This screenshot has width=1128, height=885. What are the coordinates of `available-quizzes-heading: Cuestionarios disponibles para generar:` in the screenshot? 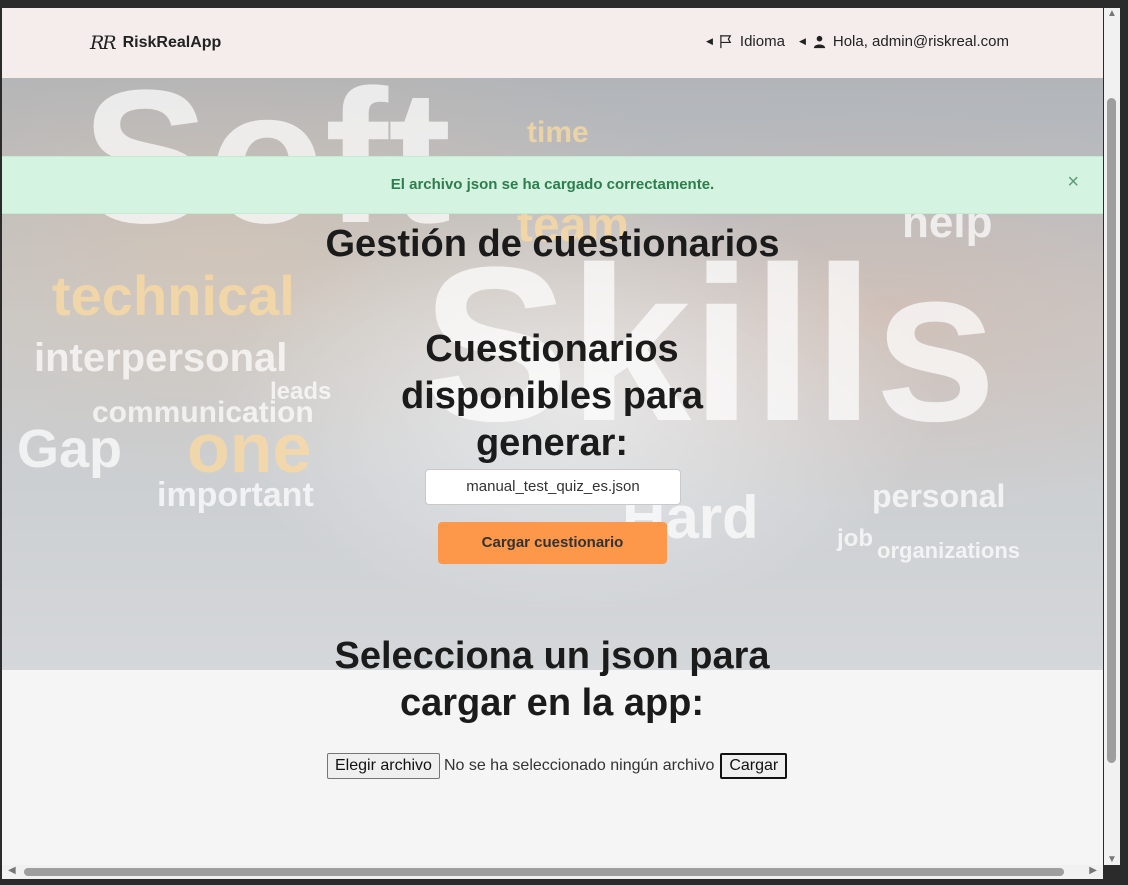 It's located at (552, 396).